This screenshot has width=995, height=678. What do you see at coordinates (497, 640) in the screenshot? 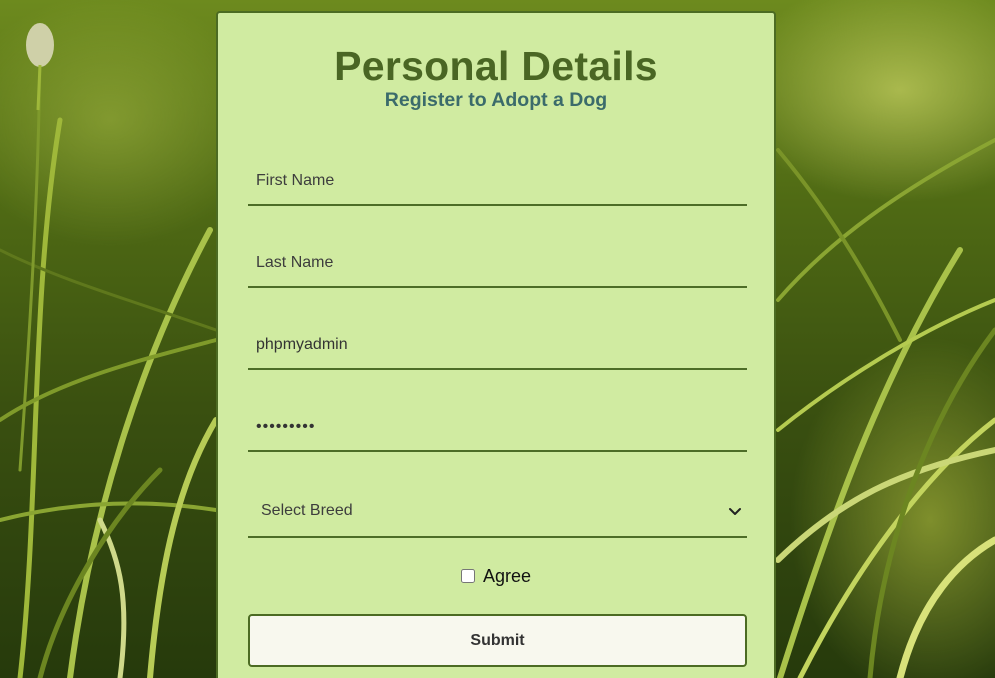
I see `submit-button: Submit` at bounding box center [497, 640].